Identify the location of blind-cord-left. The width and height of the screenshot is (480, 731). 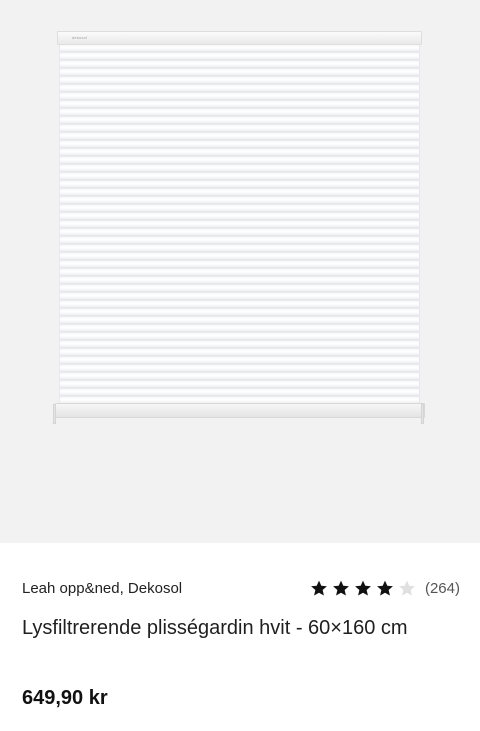
(54, 414).